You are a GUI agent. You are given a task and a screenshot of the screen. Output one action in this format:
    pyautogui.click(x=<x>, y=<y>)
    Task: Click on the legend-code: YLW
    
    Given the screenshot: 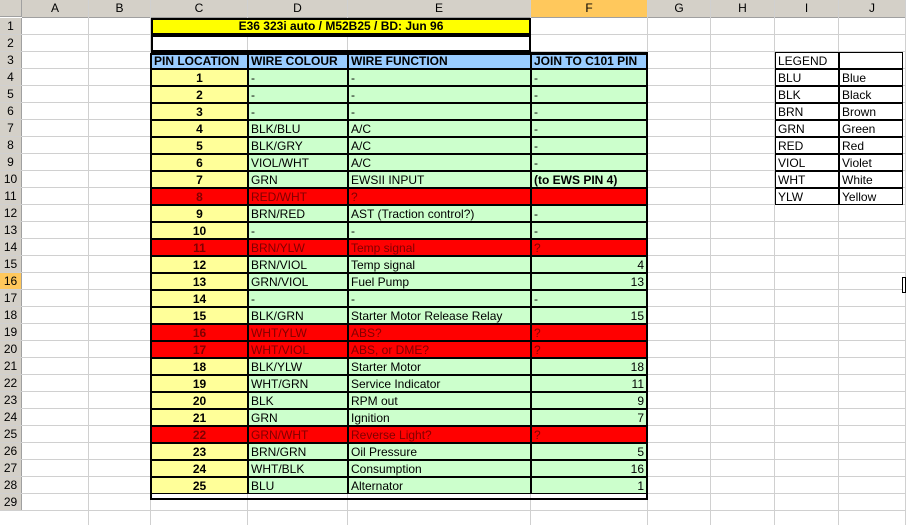 What is the action you would take?
    pyautogui.click(x=807, y=196)
    